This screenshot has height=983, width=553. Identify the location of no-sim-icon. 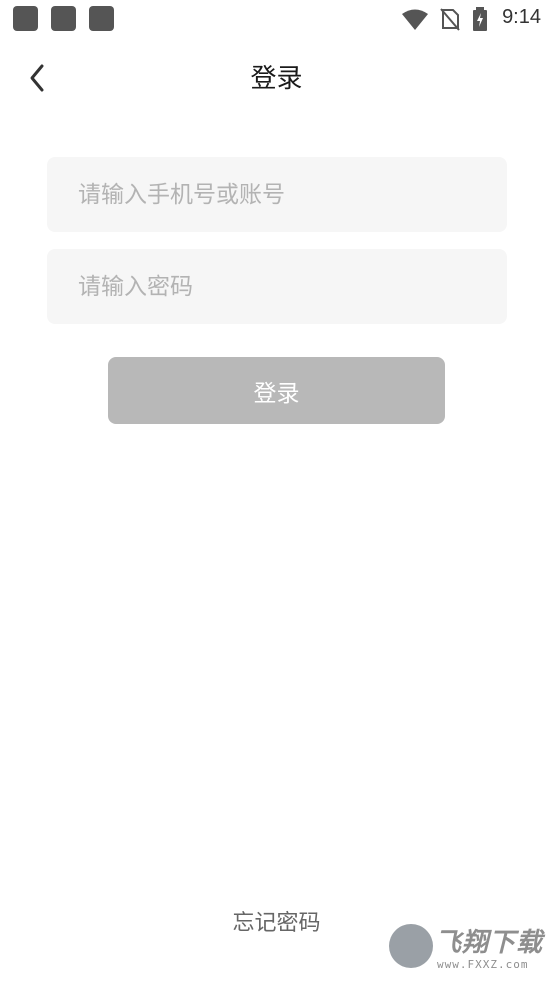
(450, 19).